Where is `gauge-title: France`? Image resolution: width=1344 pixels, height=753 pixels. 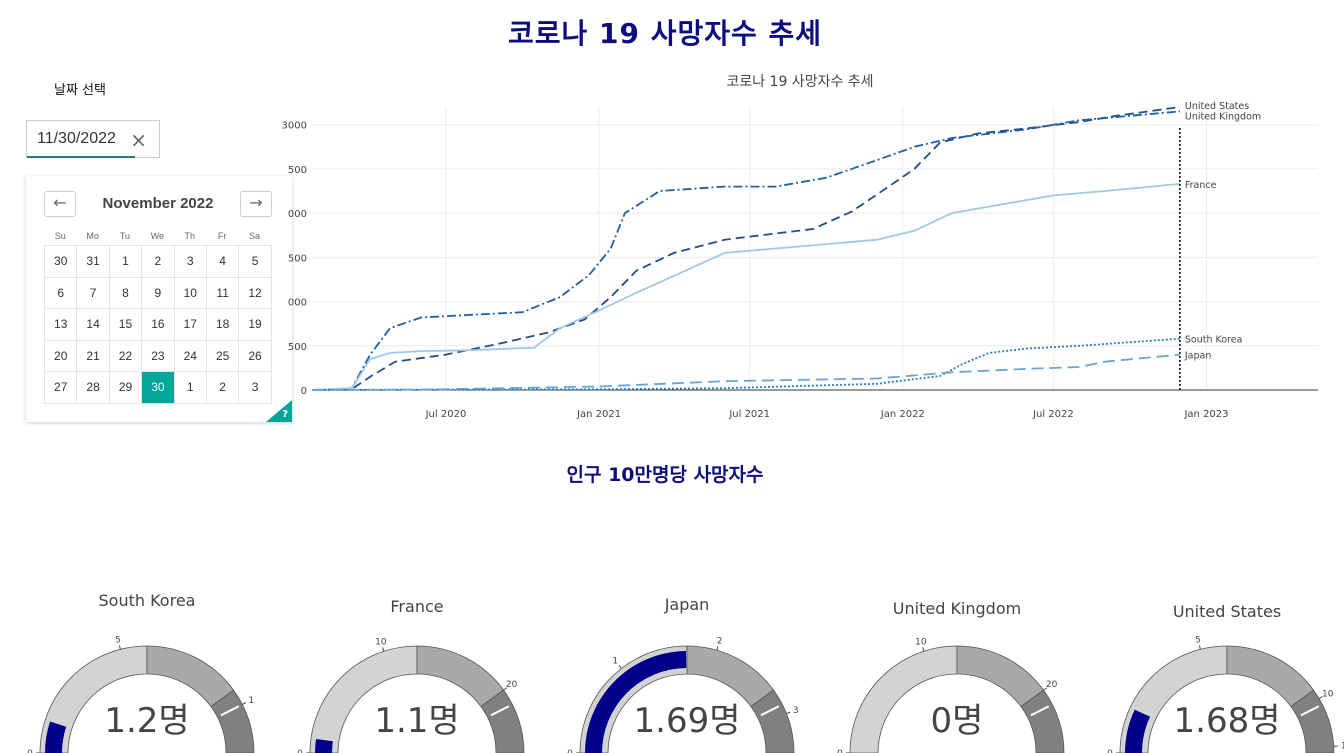
gauge-title: France is located at coordinates (417, 606).